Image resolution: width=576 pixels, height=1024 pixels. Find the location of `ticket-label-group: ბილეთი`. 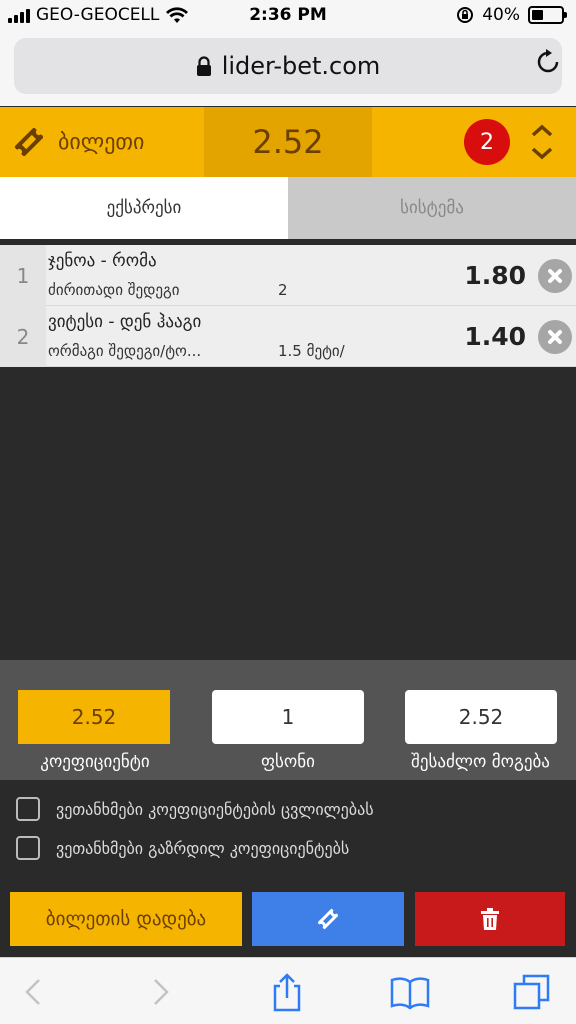

ticket-label-group: ბილეთი is located at coordinates (78, 142).